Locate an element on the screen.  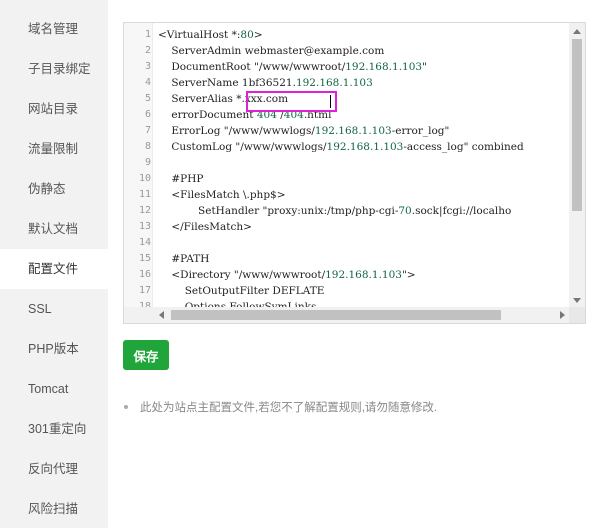
code-line: #PHP is located at coordinates (181, 179).